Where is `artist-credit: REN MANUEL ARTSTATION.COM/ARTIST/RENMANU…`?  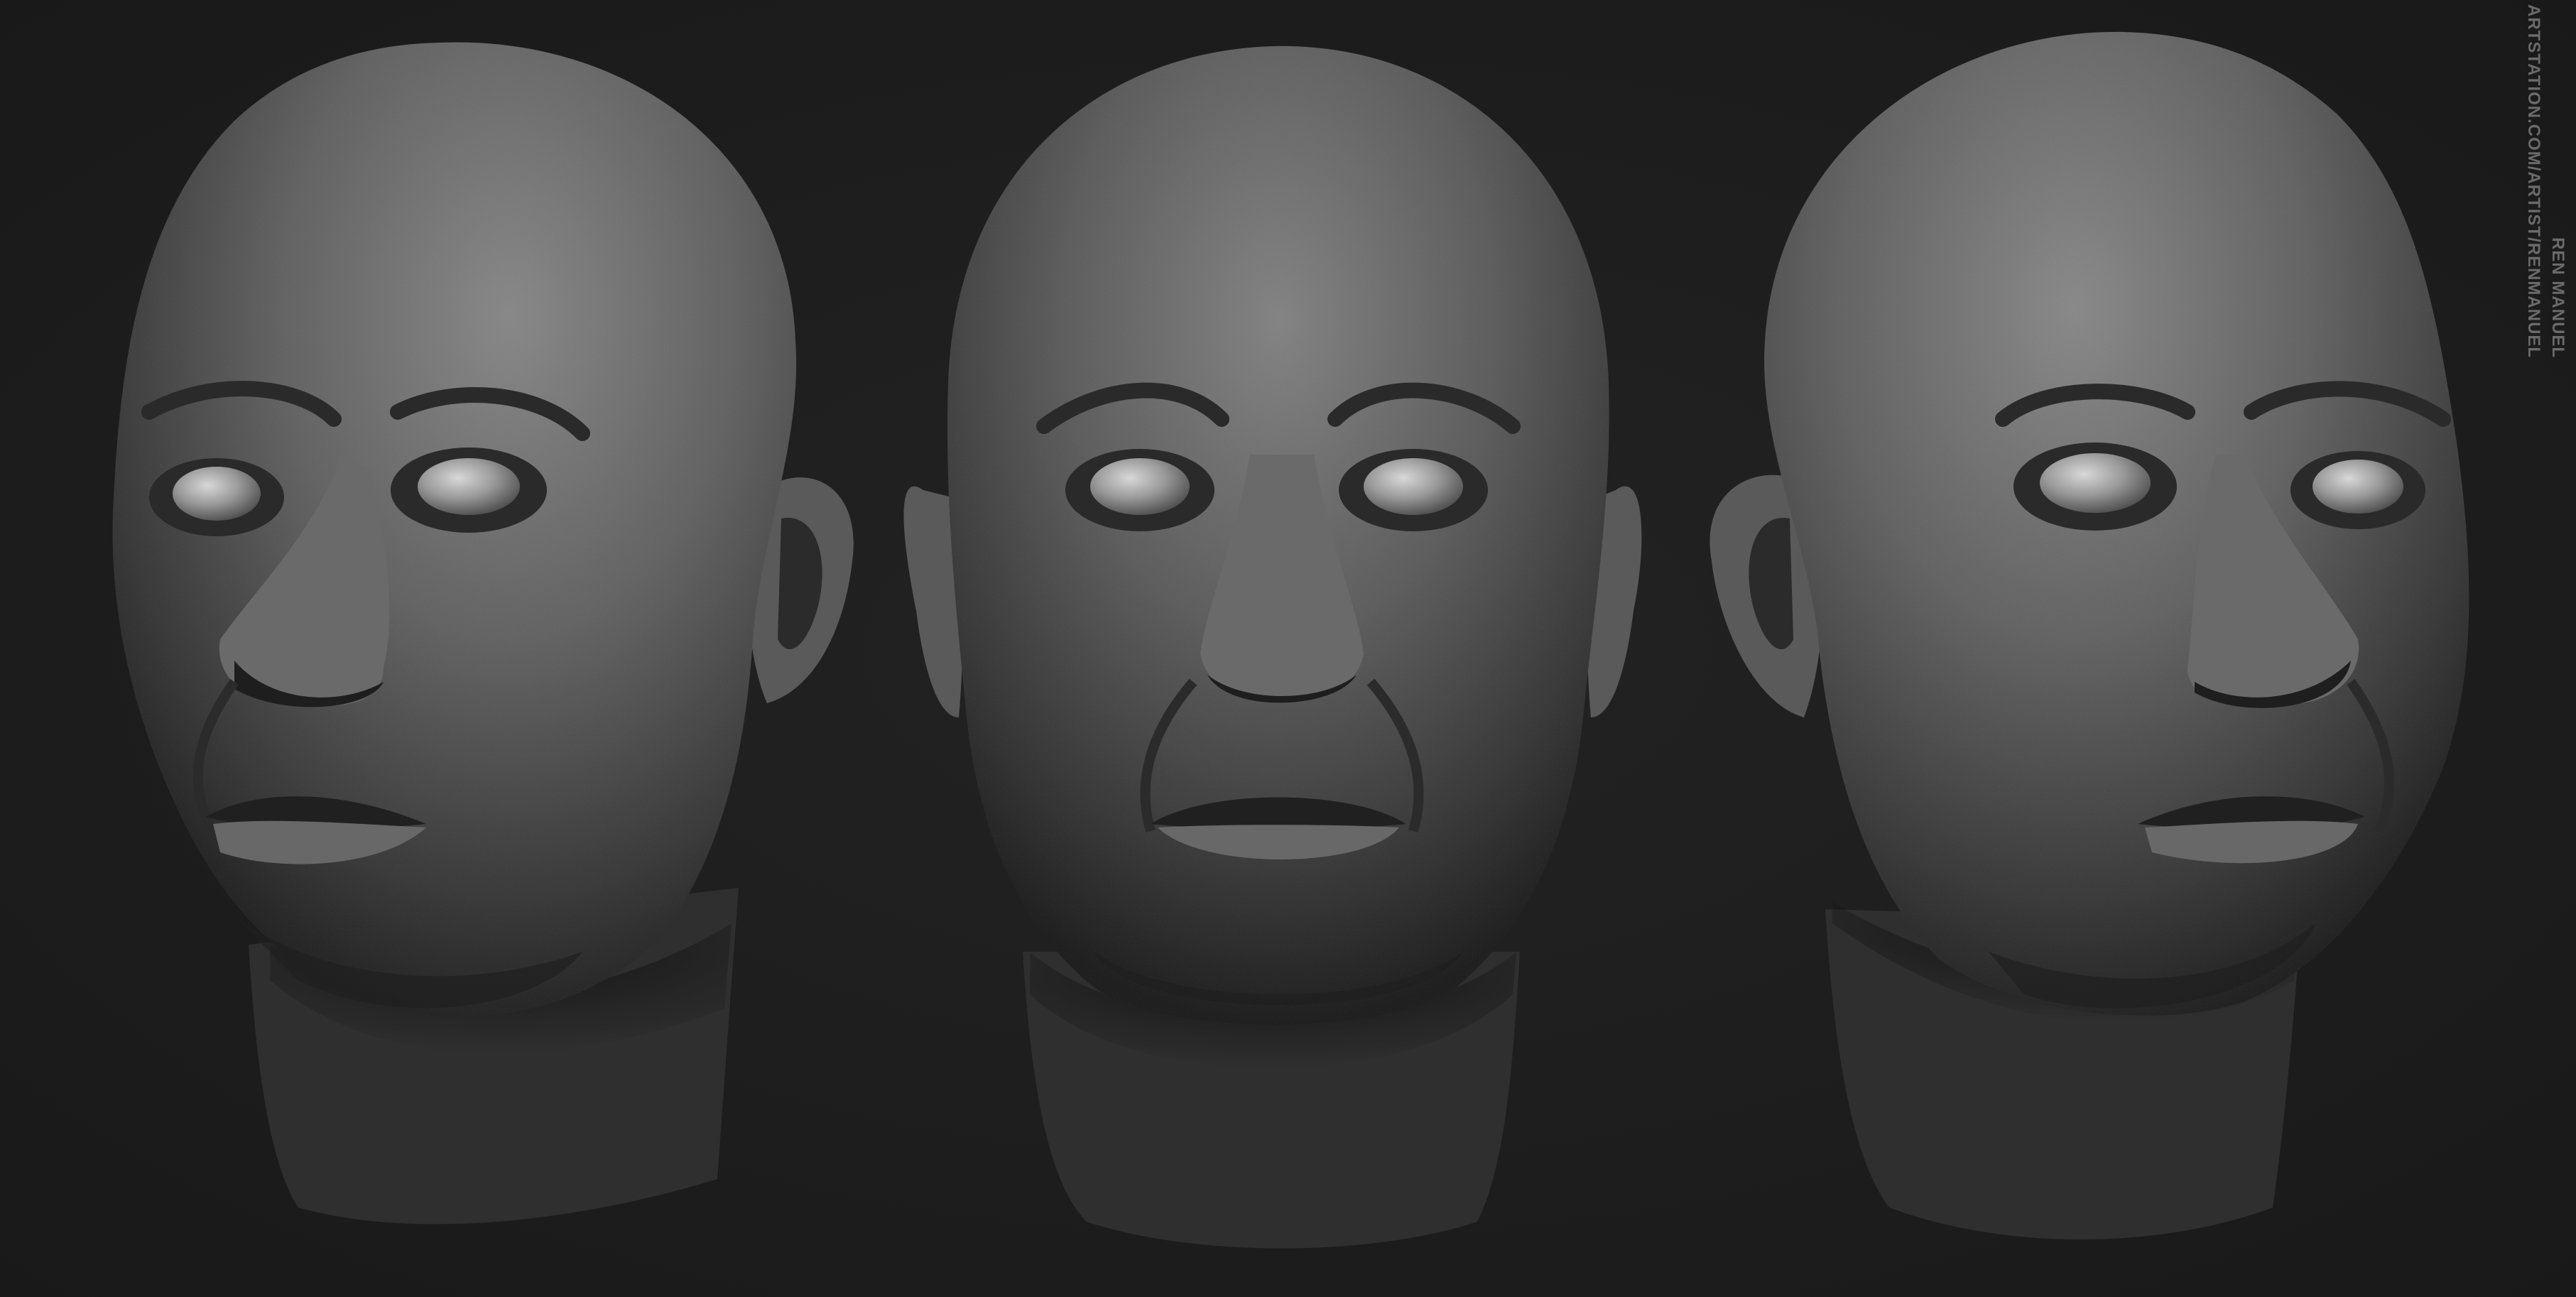
artist-credit: REN MANUEL ARTSTATION.COM/ARTIST/RENMANU… is located at coordinates (2546, 181).